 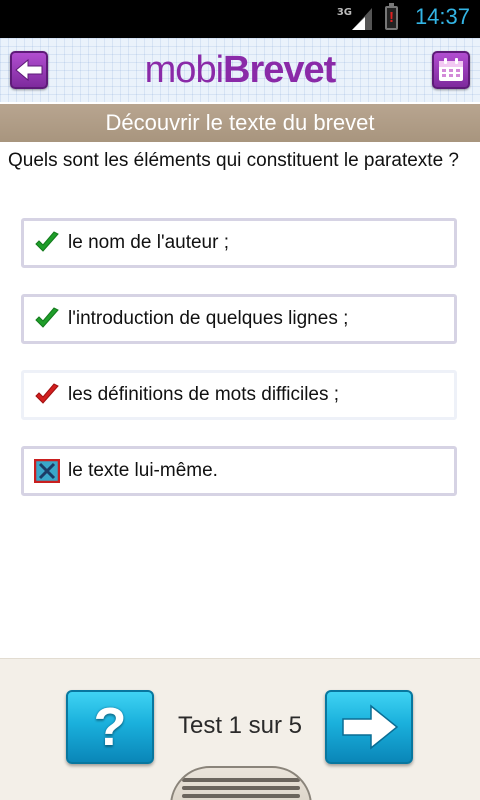 I want to click on app-header: mobiBrevet, so click(x=240, y=70).